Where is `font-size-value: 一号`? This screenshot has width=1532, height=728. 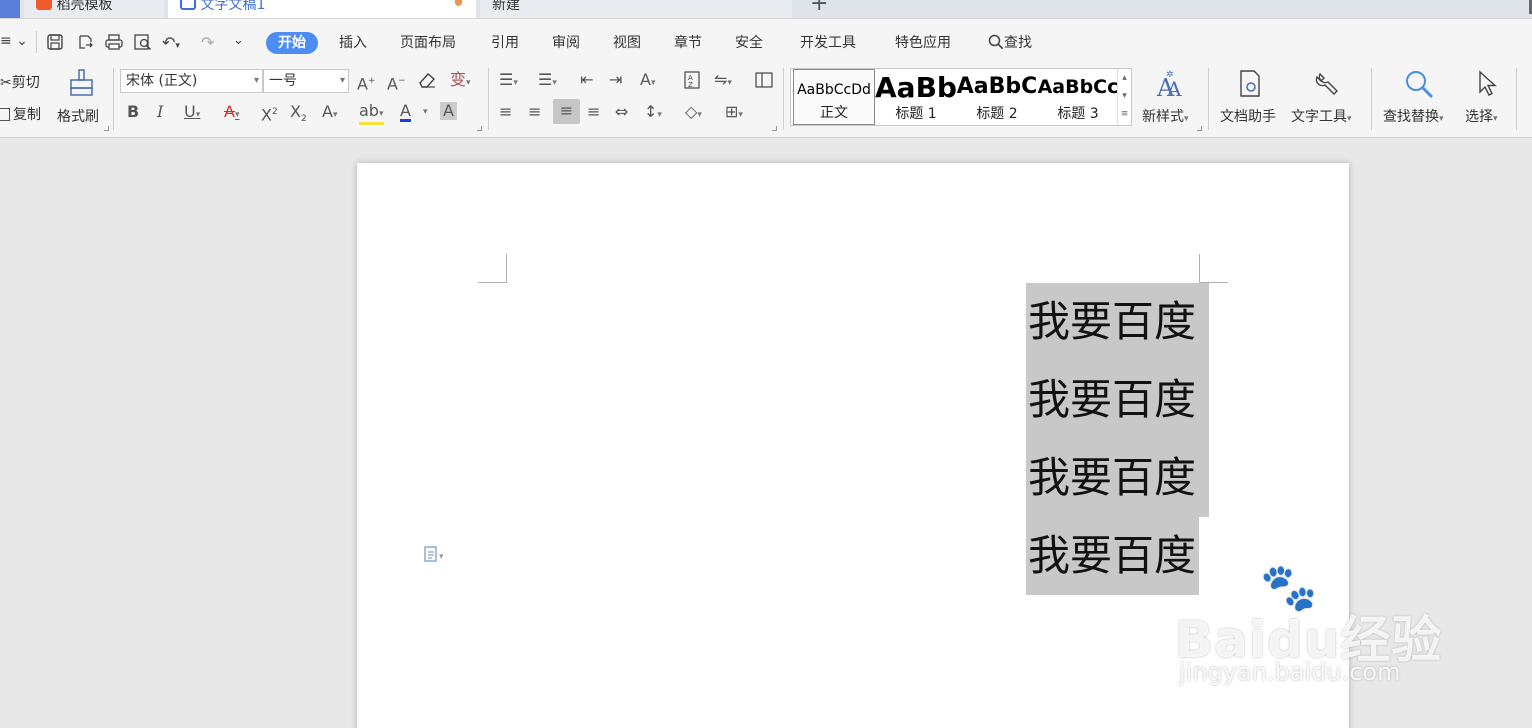 font-size-value: 一号 is located at coordinates (283, 81).